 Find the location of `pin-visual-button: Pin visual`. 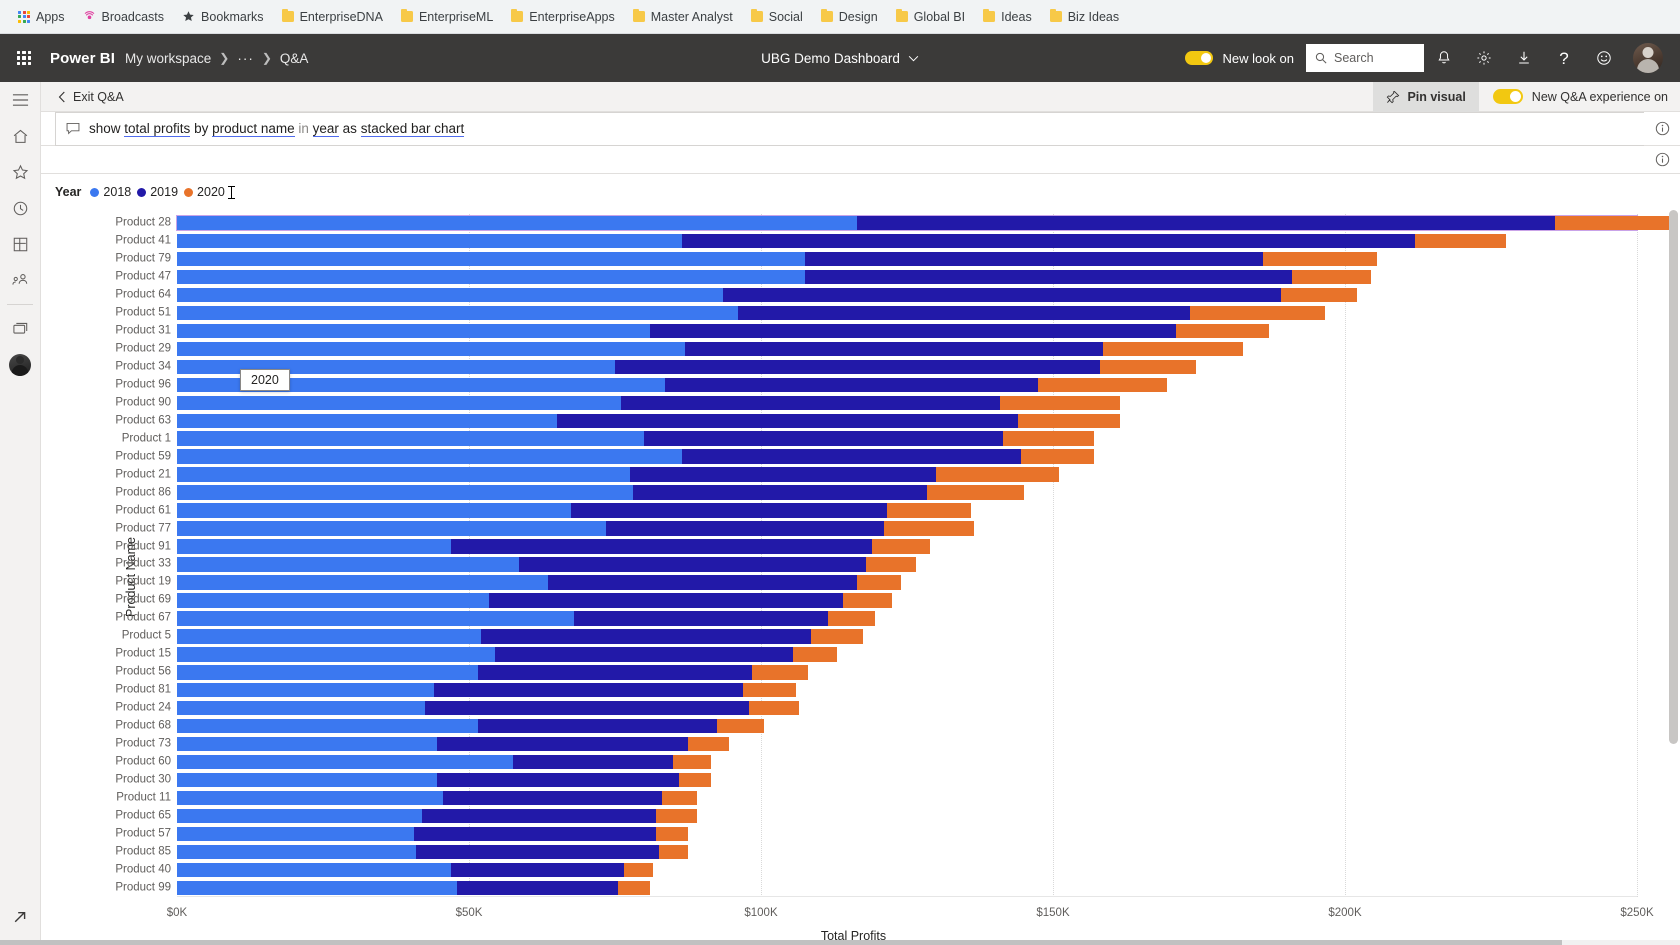

pin-visual-button: Pin visual is located at coordinates (1426, 96).